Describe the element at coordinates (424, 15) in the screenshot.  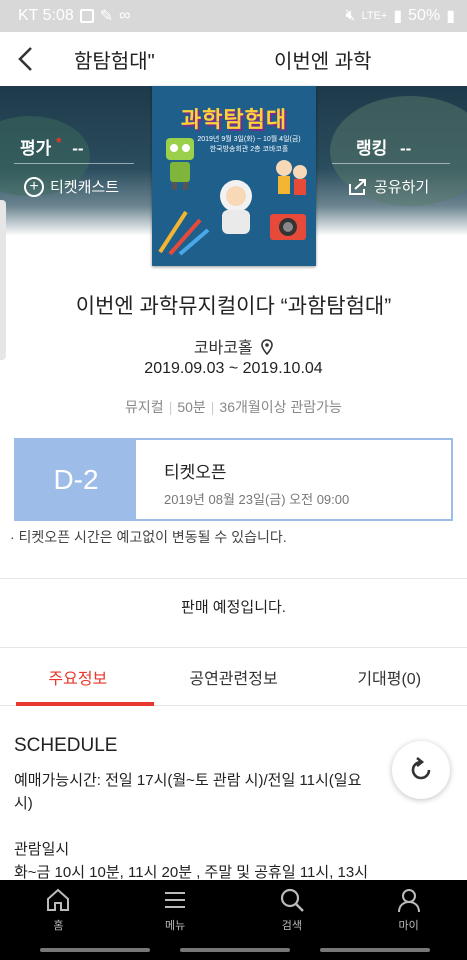
I see `battery-text: 50%` at that location.